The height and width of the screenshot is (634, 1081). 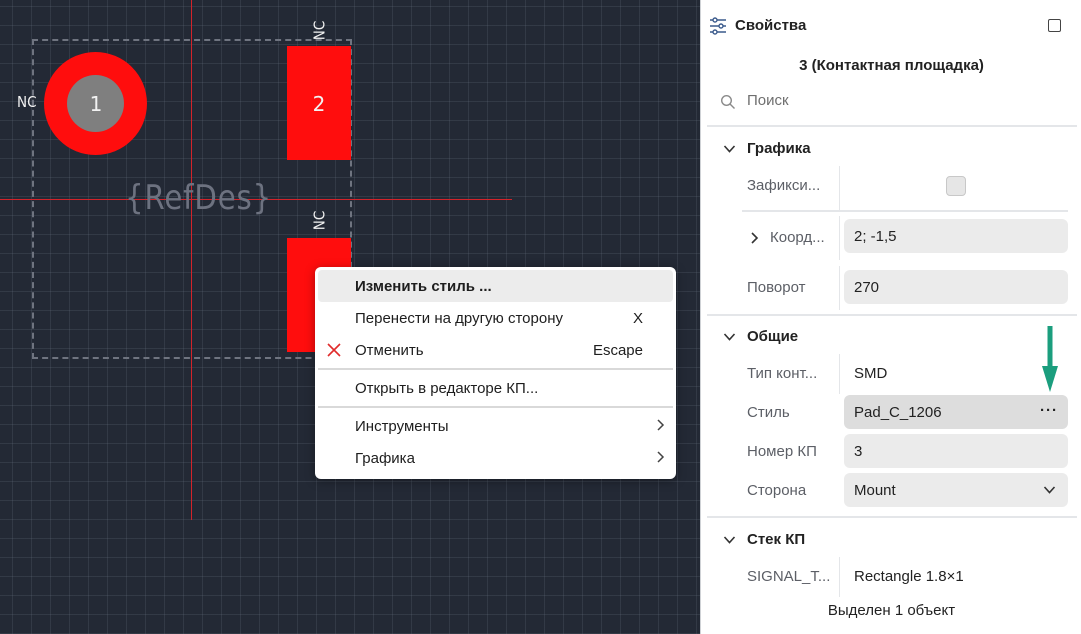 What do you see at coordinates (956, 186) in the screenshot?
I see `fixed-checkbox` at bounding box center [956, 186].